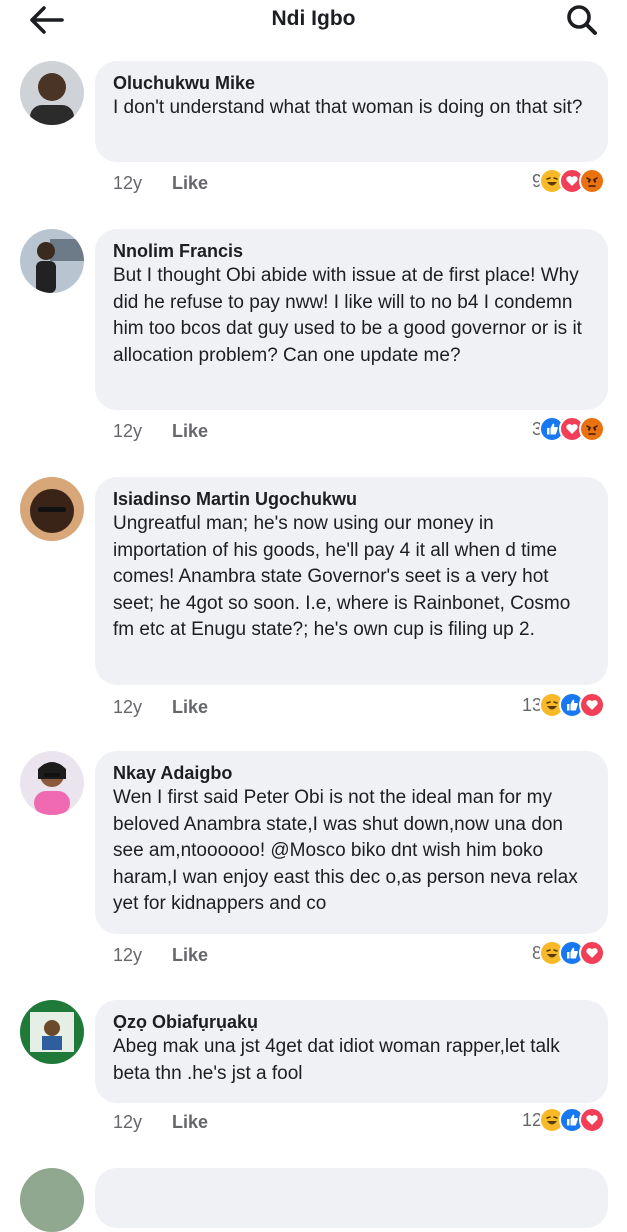 This screenshot has height=1232, width=627. What do you see at coordinates (351, 1022) in the screenshot?
I see `comment-author: Ọzọ Obiafụrụakụ` at bounding box center [351, 1022].